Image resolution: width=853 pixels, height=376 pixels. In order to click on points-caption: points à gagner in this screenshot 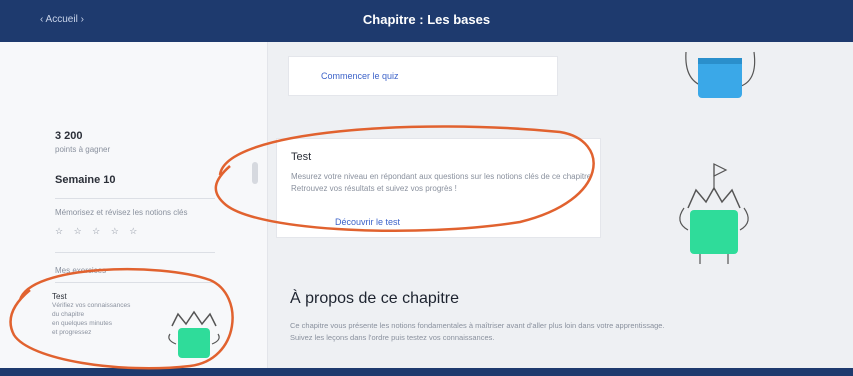, I will do `click(83, 149)`.